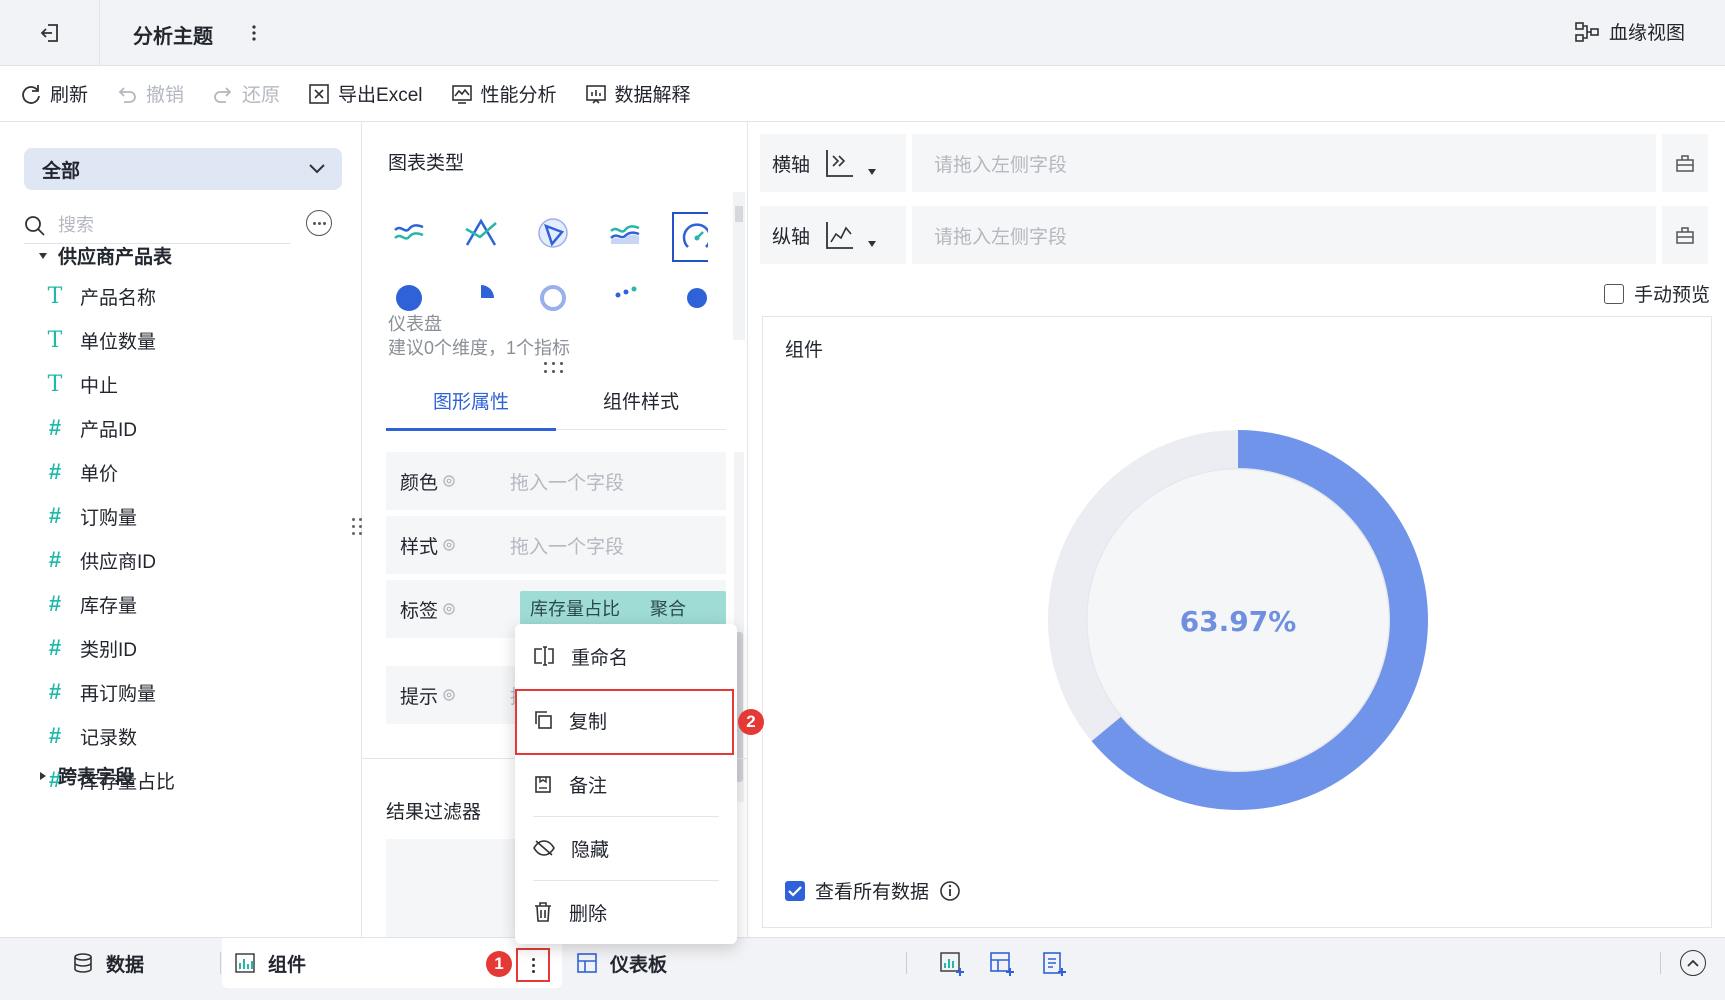  I want to click on manual-preview-toggle: 手动预览, so click(1657, 293).